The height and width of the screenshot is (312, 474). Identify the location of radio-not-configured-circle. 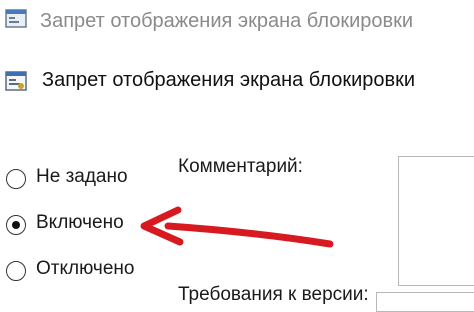
(16, 179).